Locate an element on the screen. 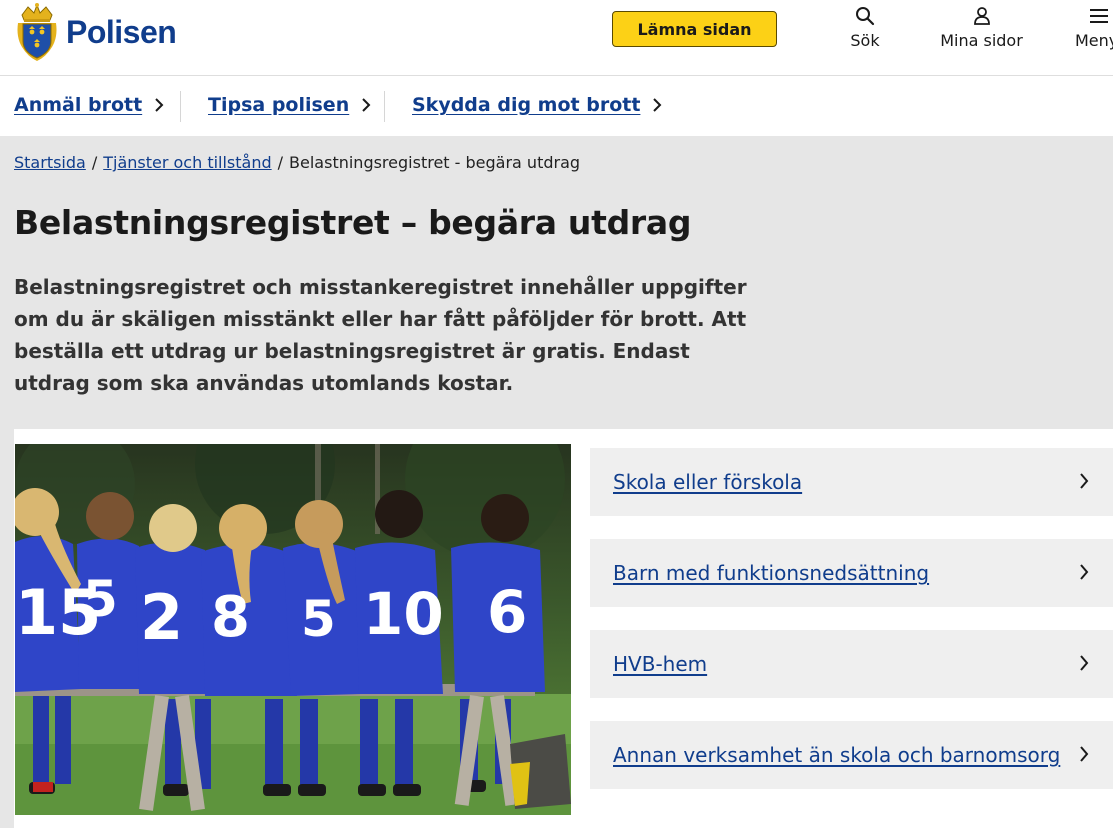 This screenshot has height=828, width=1113. service-link-label: Tipsa polisen is located at coordinates (279, 105).